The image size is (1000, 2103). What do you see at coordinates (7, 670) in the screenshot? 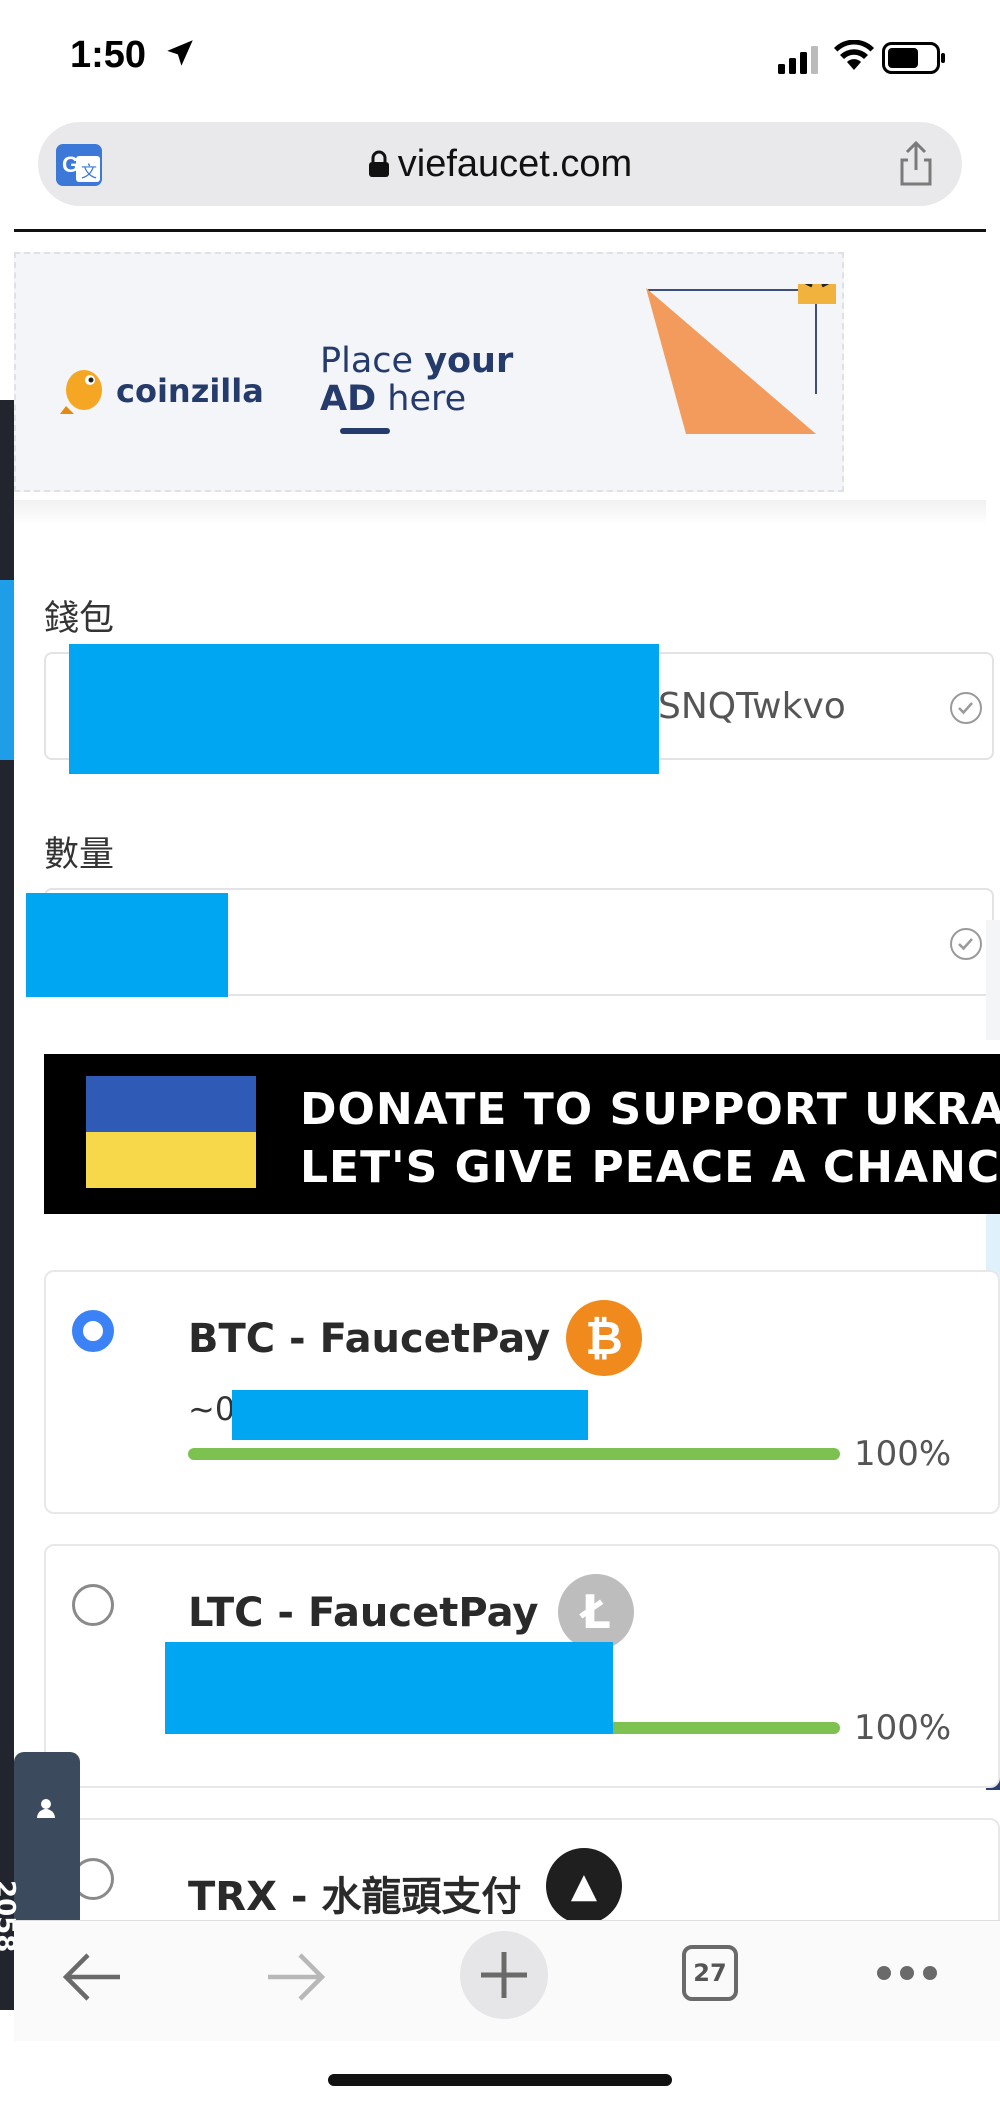
I see `left-edge-highlight` at bounding box center [7, 670].